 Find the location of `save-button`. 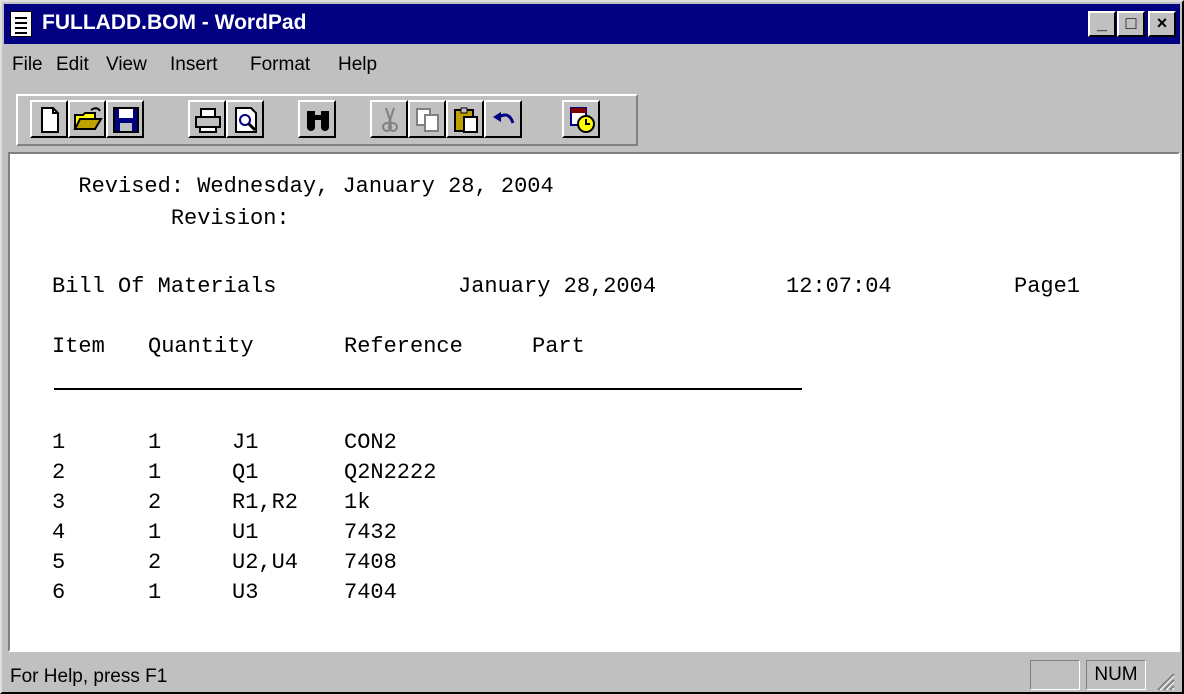

save-button is located at coordinates (125, 119).